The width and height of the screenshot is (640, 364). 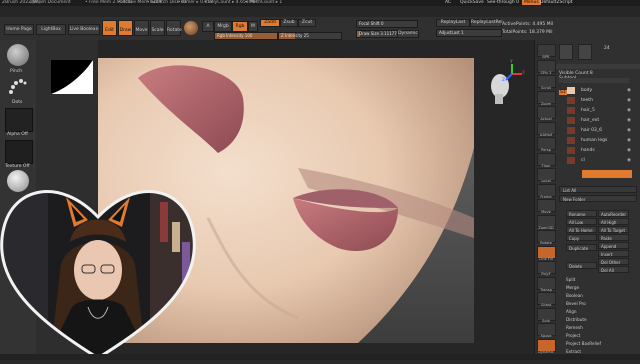 I want to click on live-boolean-button: Live Boolean, so click(x=84, y=29).